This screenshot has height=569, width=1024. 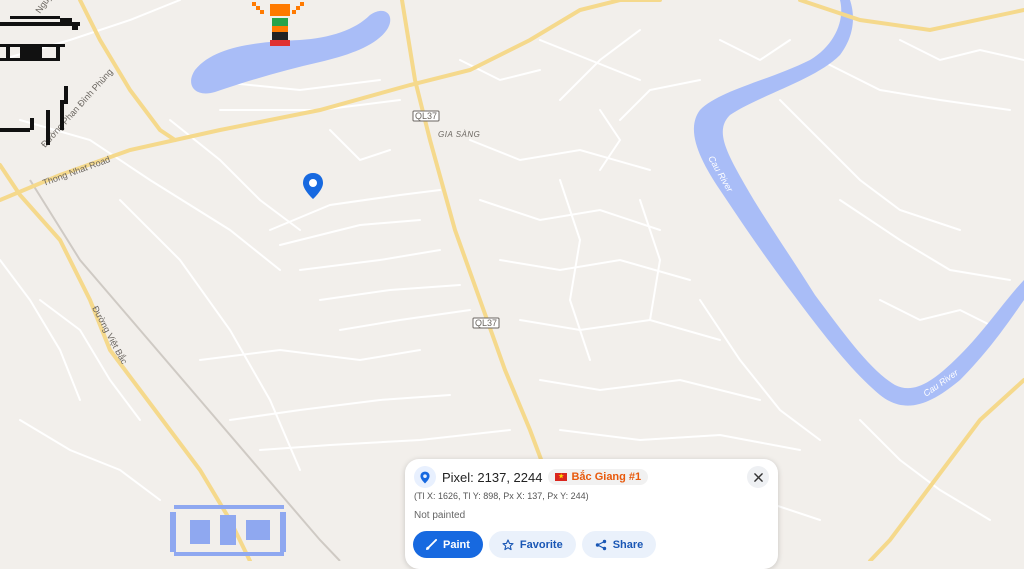 I want to click on favorite-button: Favorite, so click(x=532, y=544).